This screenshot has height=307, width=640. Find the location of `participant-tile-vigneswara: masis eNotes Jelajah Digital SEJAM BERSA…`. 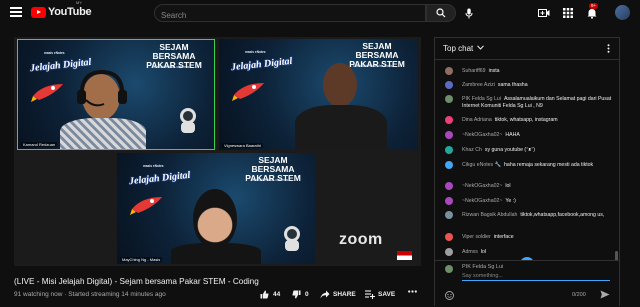

participant-tile-vigneswara: masis eNotes Jelajah Digital SEJAM BERSA… is located at coordinates (318, 94).